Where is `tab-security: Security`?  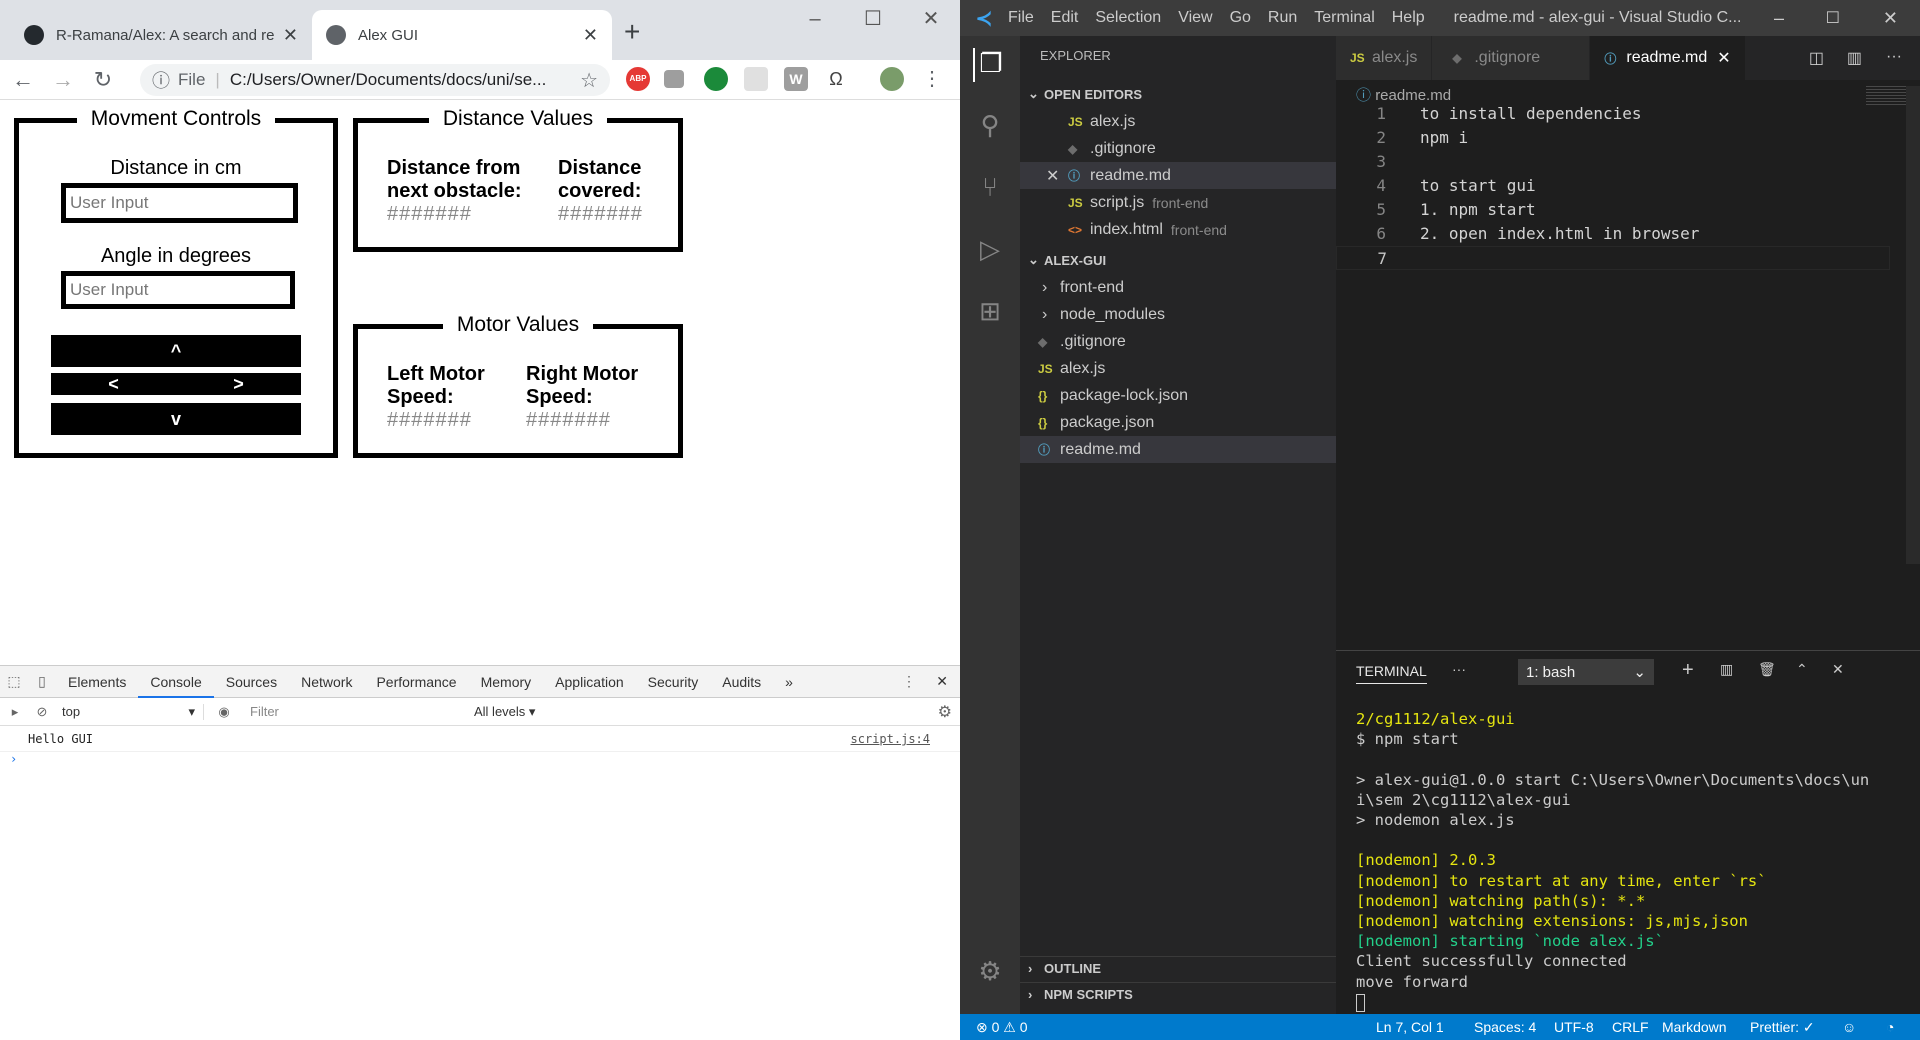 tab-security: Security is located at coordinates (673, 682).